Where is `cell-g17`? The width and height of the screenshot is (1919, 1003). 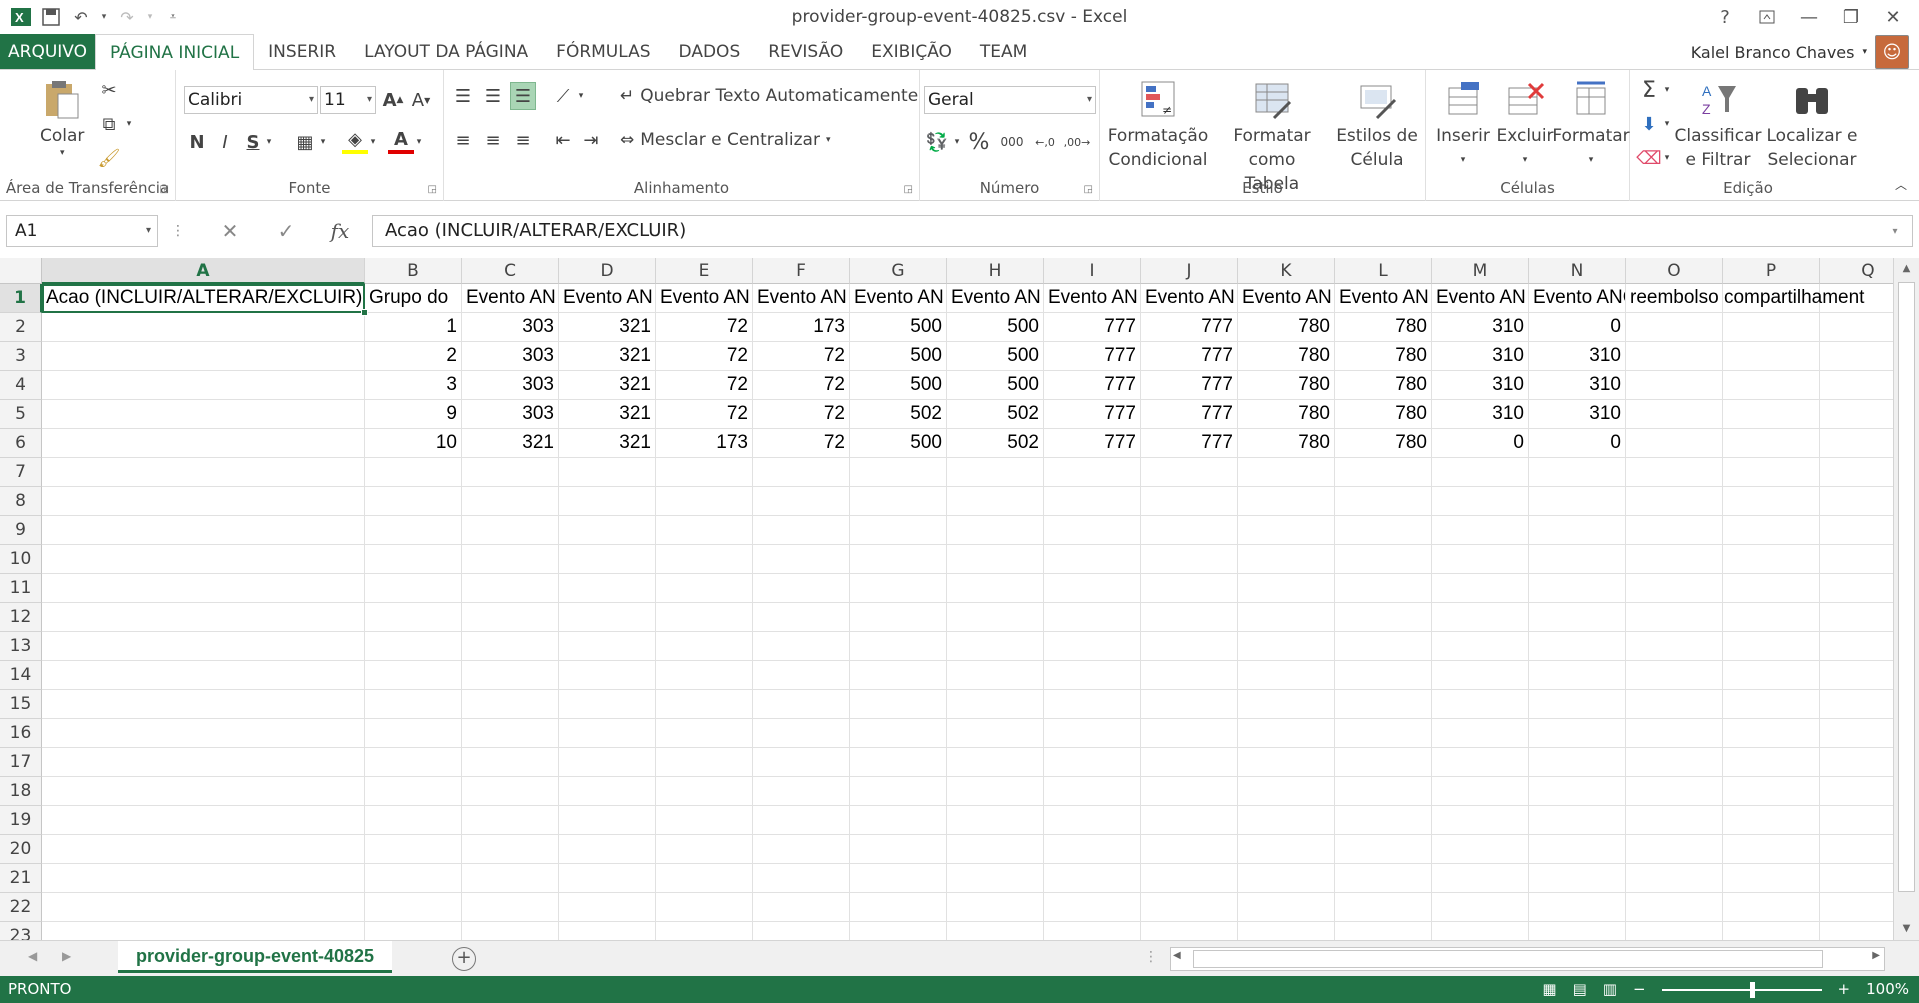 cell-g17 is located at coordinates (898, 762).